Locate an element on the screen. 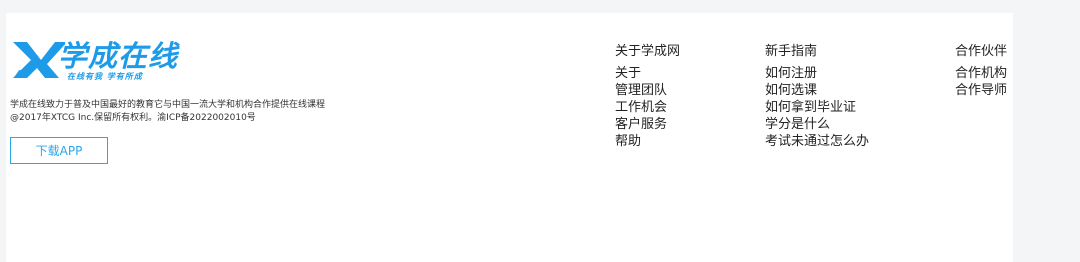 The image size is (1080, 262). footer-link-how-to-get-certificate: 如何拿到毕业证 is located at coordinates (817, 107).